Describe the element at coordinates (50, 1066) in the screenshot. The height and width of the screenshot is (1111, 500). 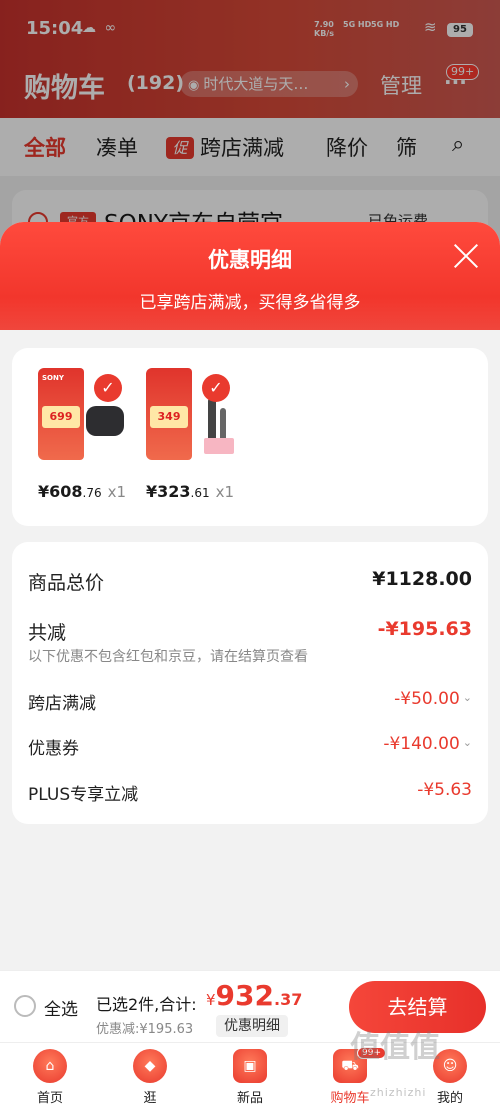
I see `home-icon: ⌂` at that location.